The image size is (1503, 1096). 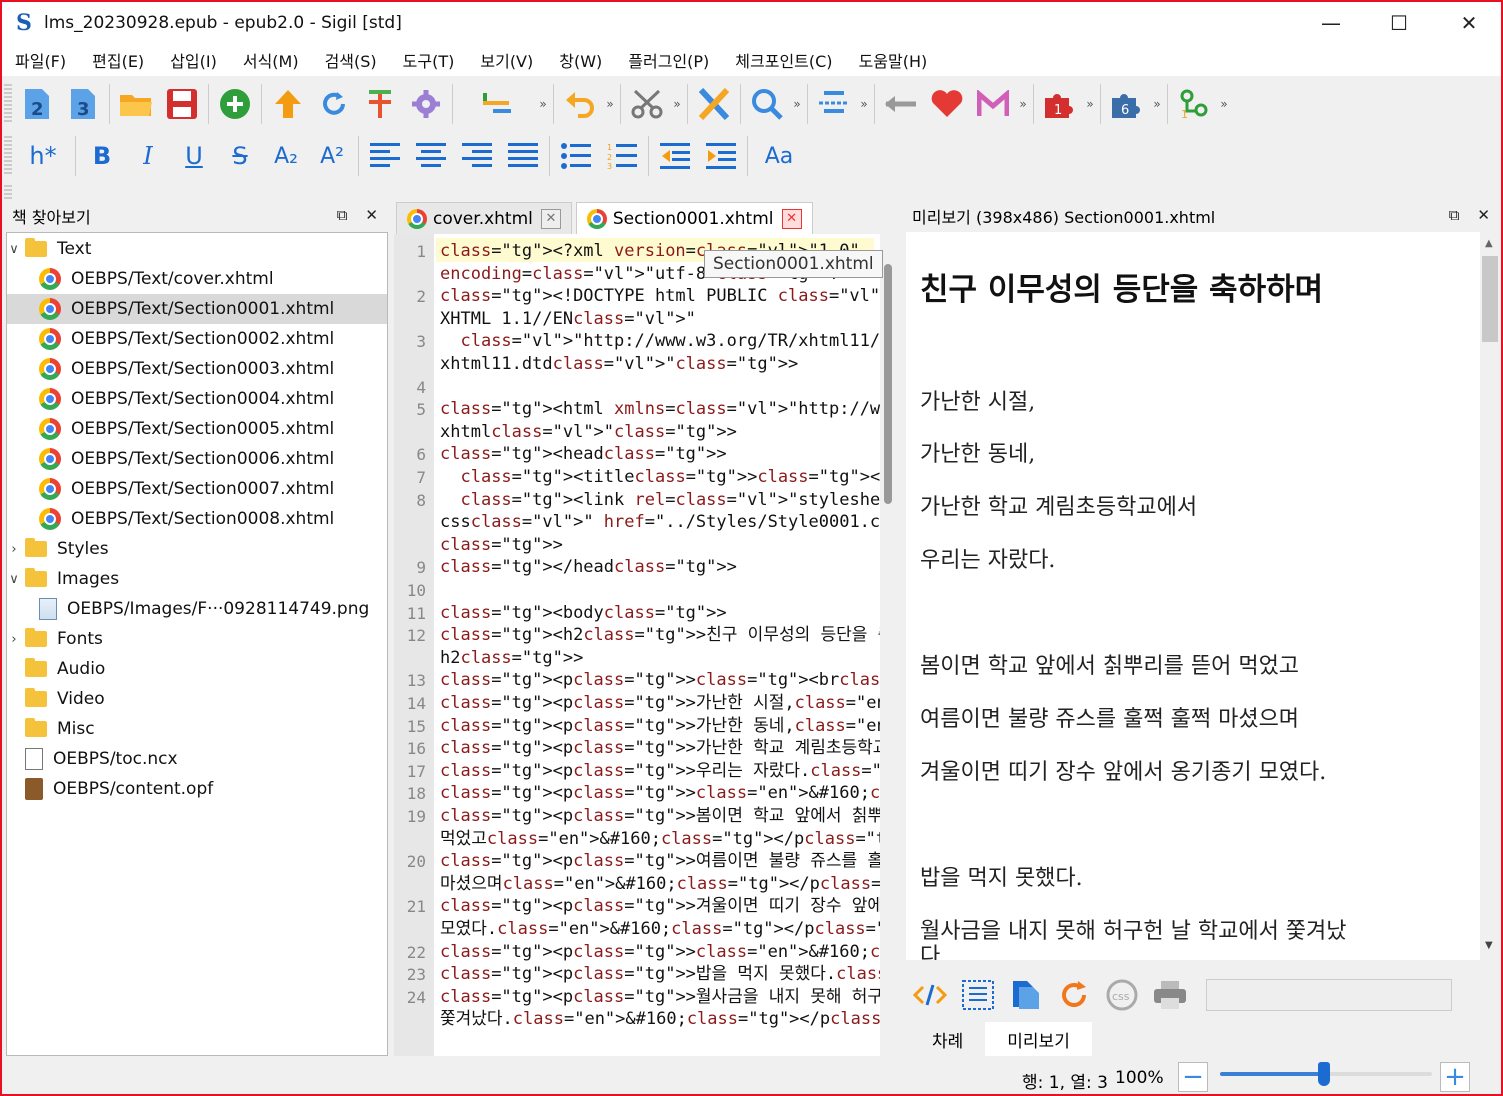 What do you see at coordinates (429, 60) in the screenshot?
I see `menu-tools: 도구(T)` at bounding box center [429, 60].